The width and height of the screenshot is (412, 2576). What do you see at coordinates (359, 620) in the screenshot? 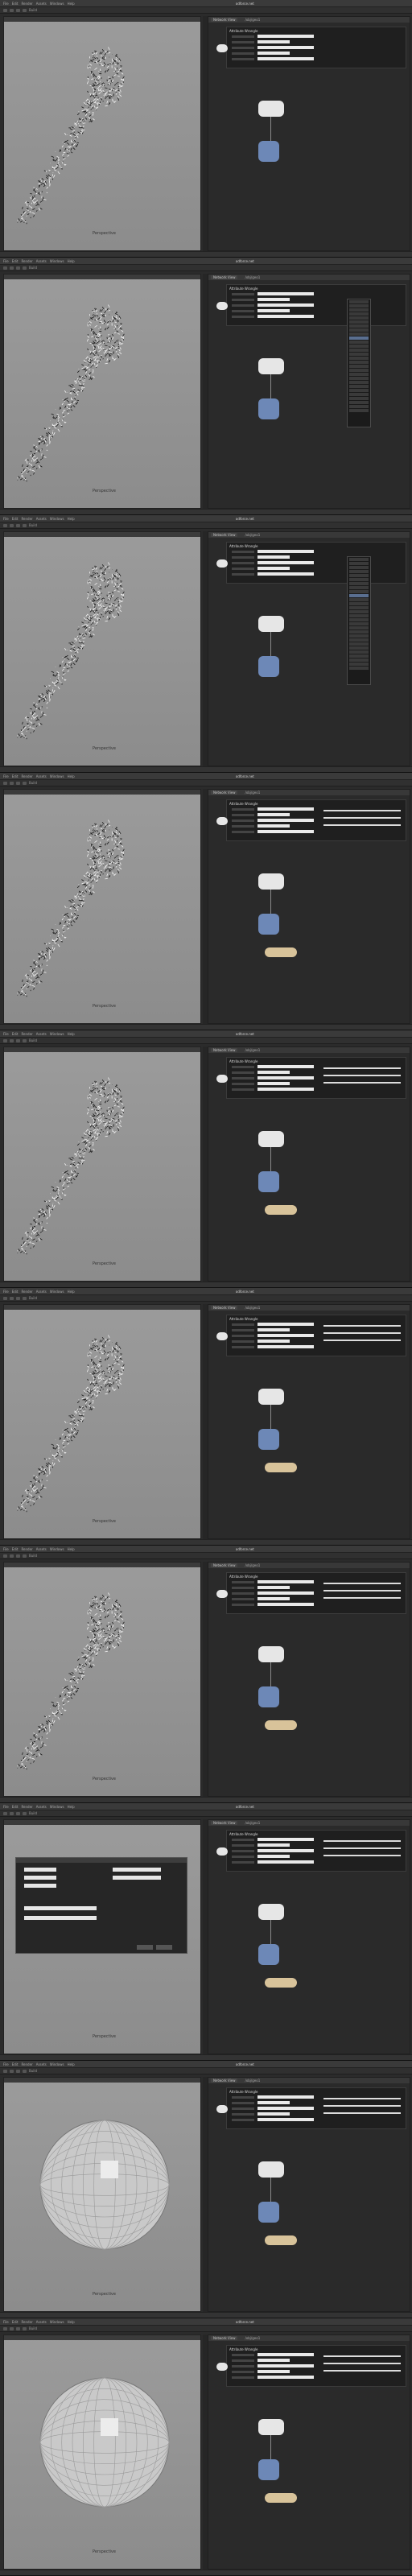
I see `attribute-dropdown-menu` at bounding box center [359, 620].